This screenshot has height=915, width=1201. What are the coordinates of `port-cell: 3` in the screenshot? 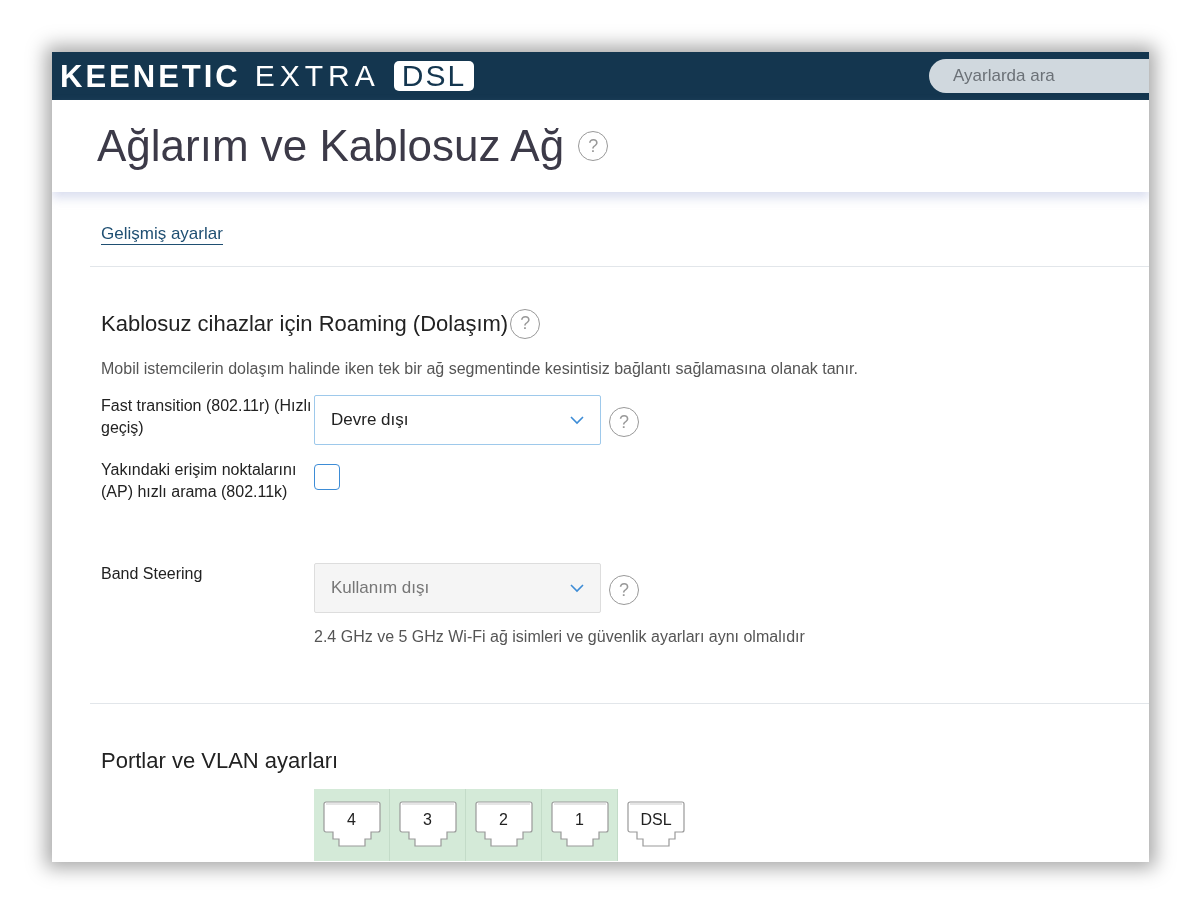 It's located at (428, 825).